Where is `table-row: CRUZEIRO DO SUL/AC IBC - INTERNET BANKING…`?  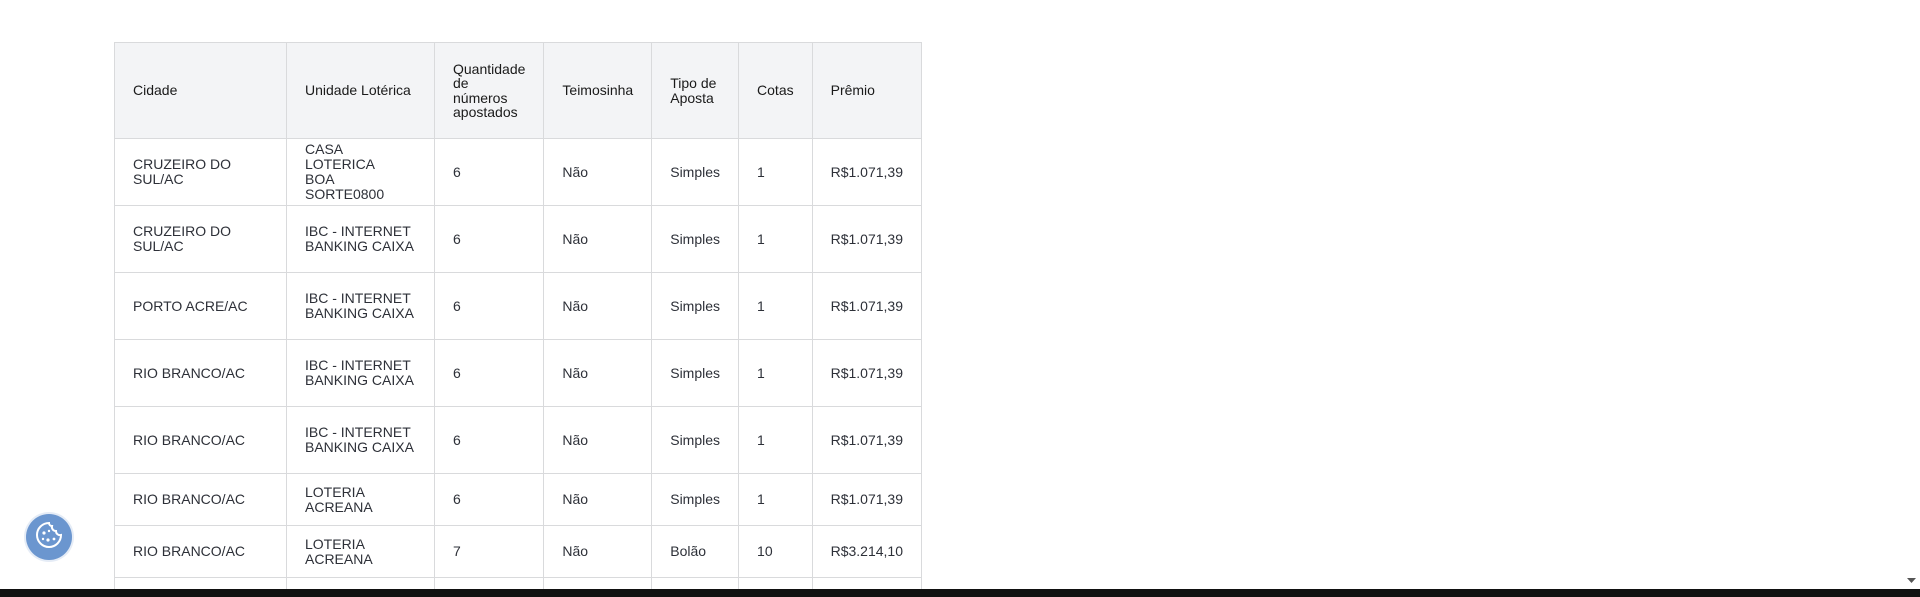
table-row: CRUZEIRO DO SUL/AC IBC - INTERNET BANKING… is located at coordinates (518, 239).